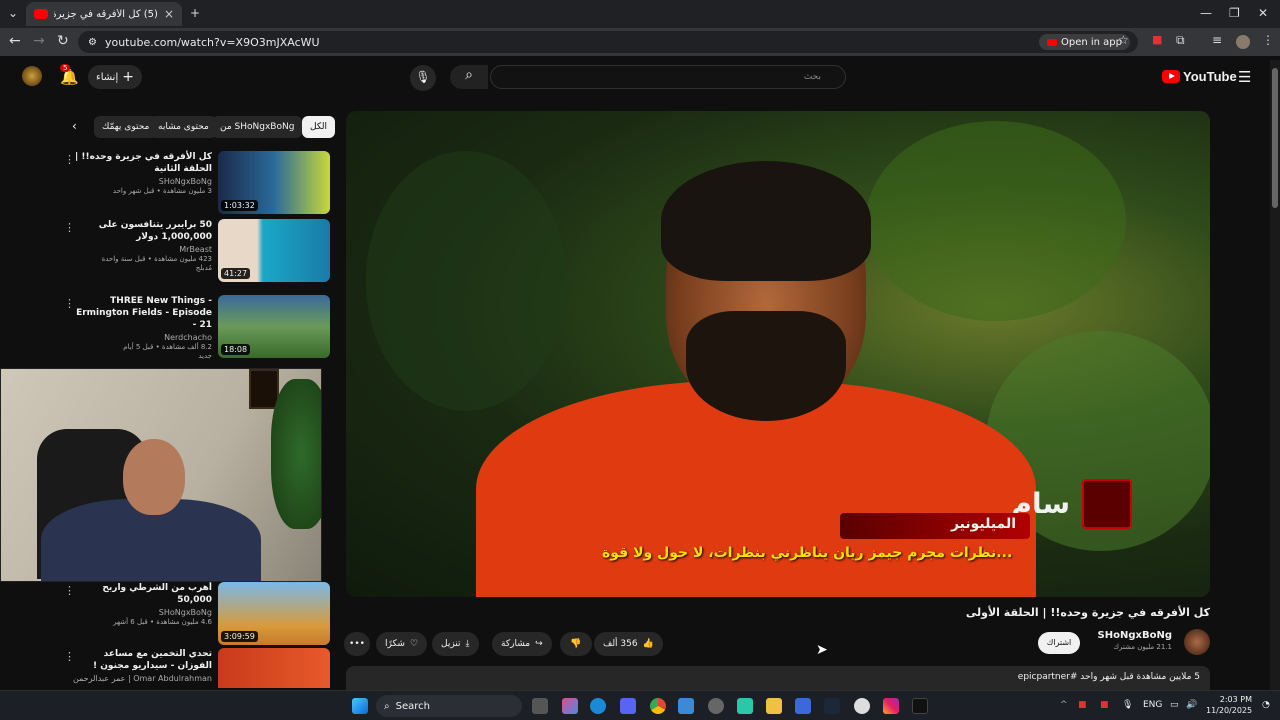 This screenshot has height=720, width=1280. Describe the element at coordinates (195, 13) in the screenshot. I see `new-tab-icon: +` at that location.